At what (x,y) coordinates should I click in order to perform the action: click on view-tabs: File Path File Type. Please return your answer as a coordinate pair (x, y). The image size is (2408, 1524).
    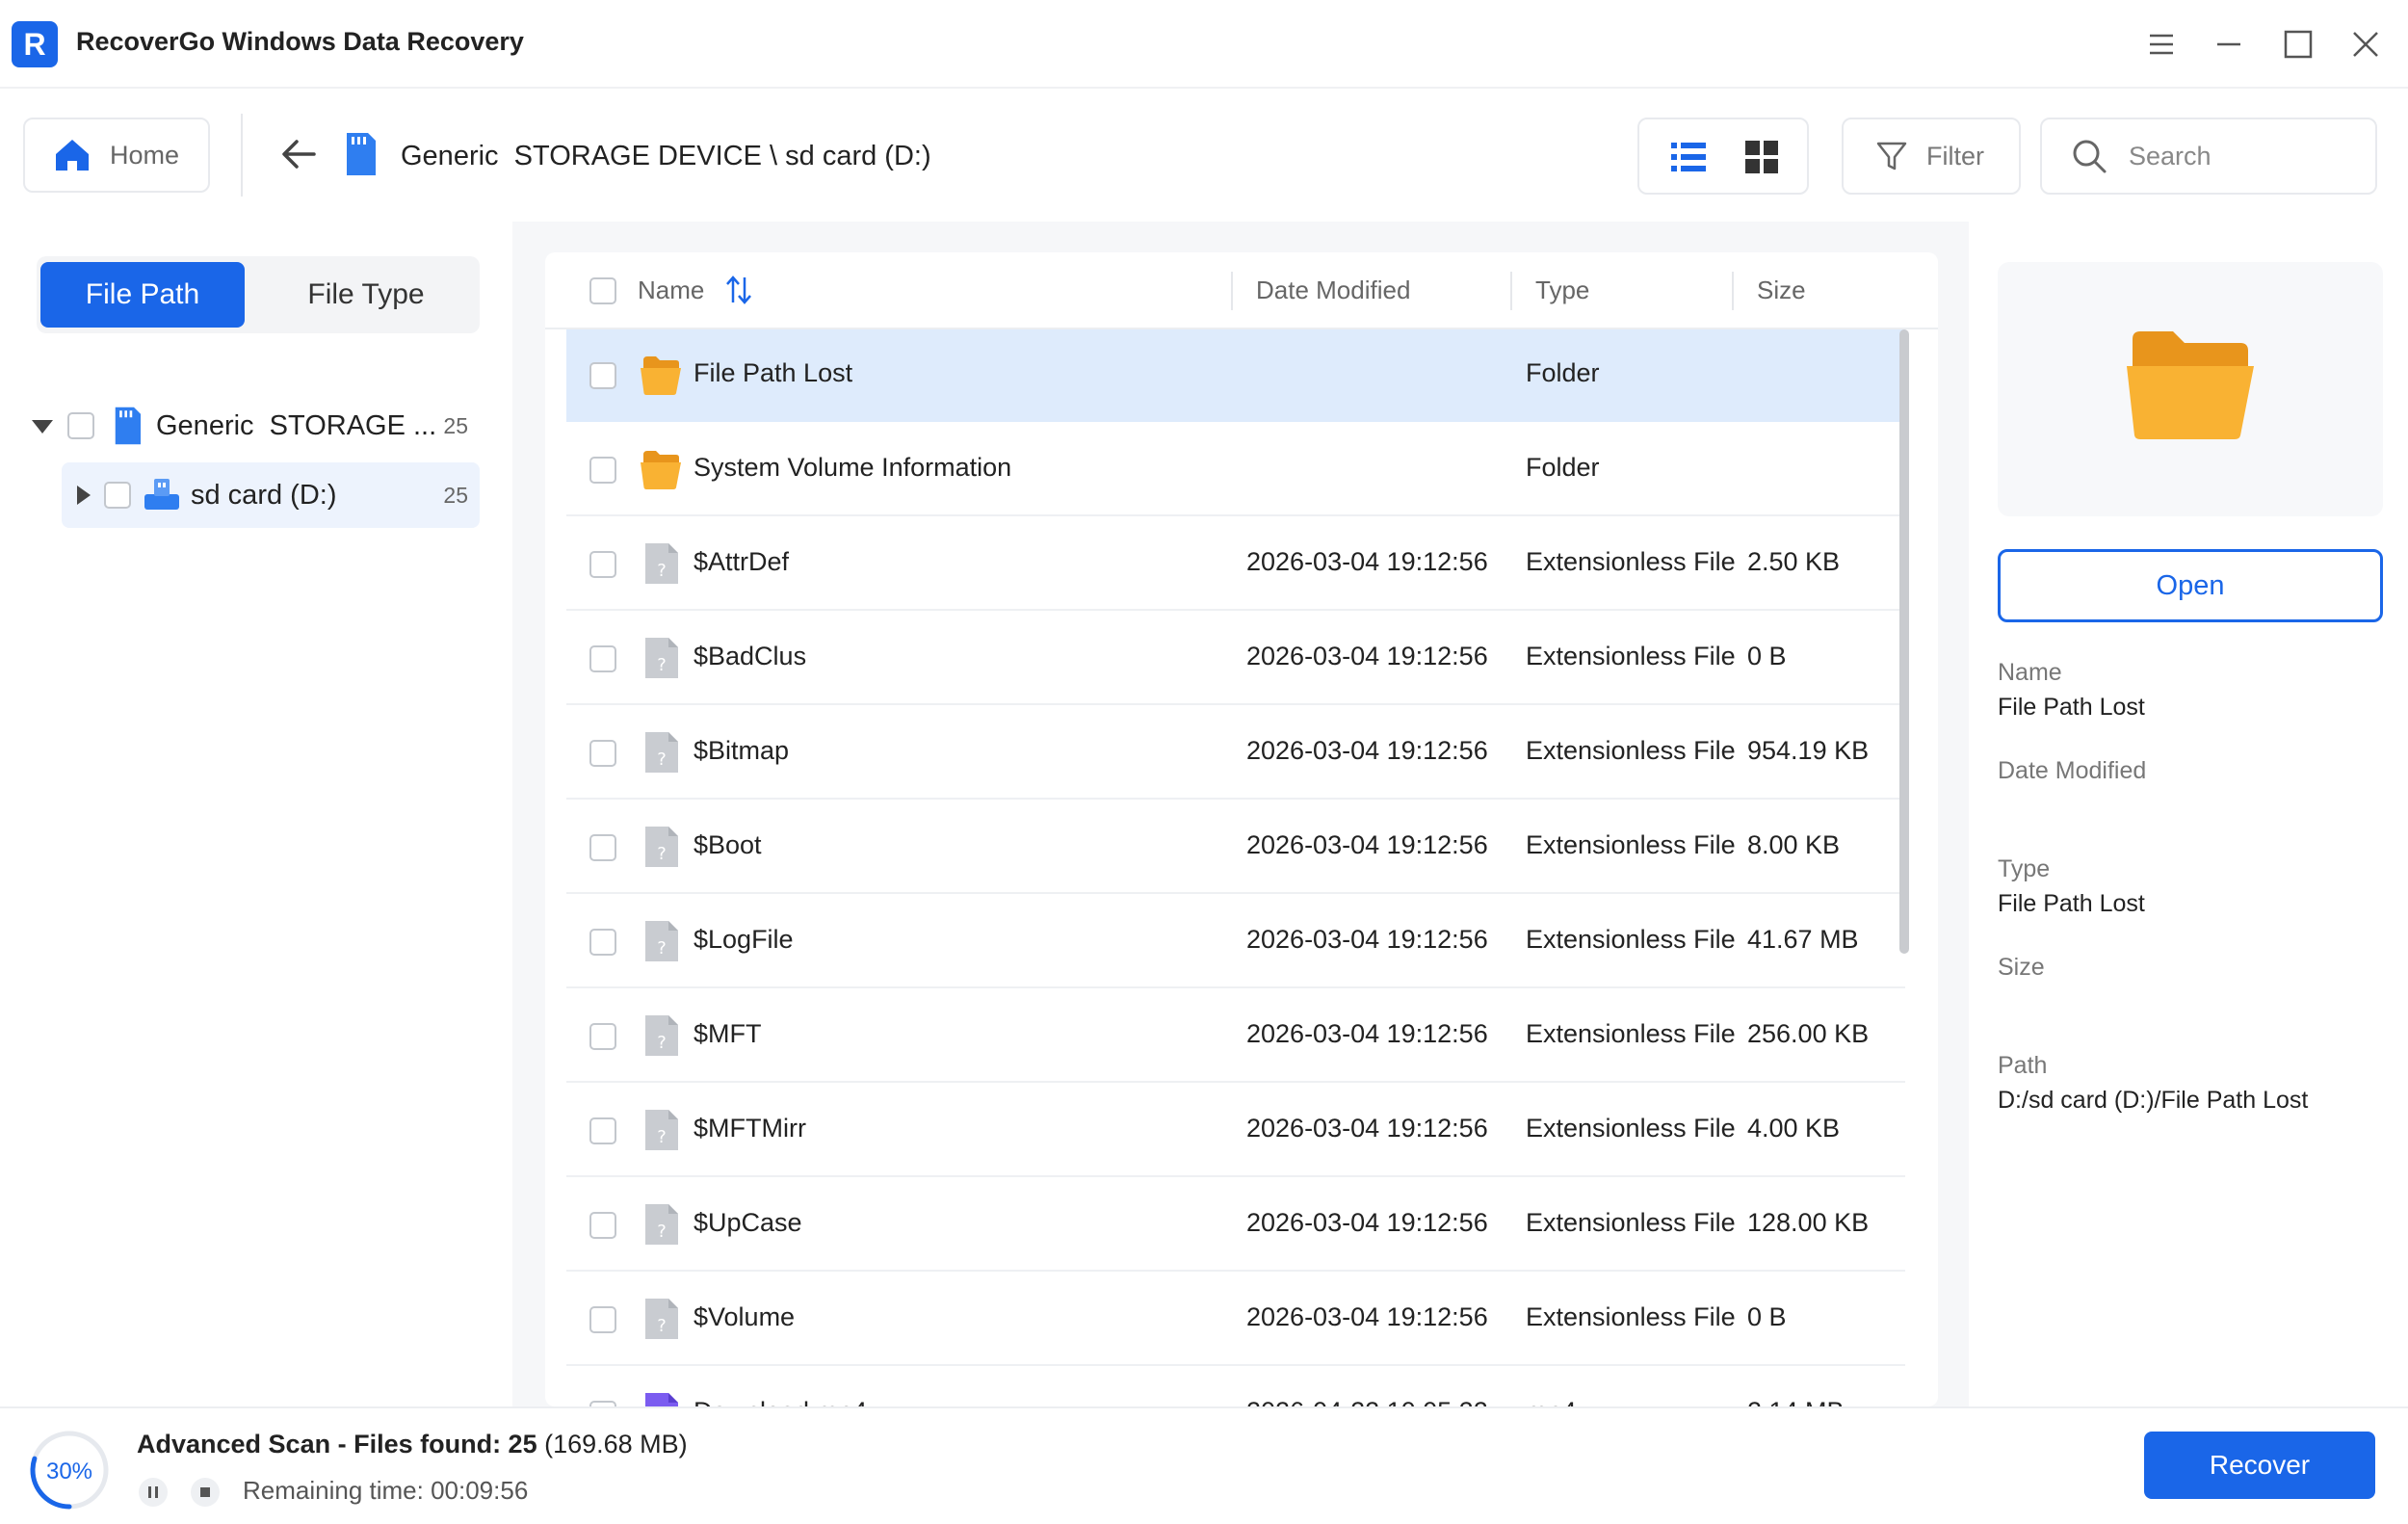
    Looking at the image, I should click on (258, 294).